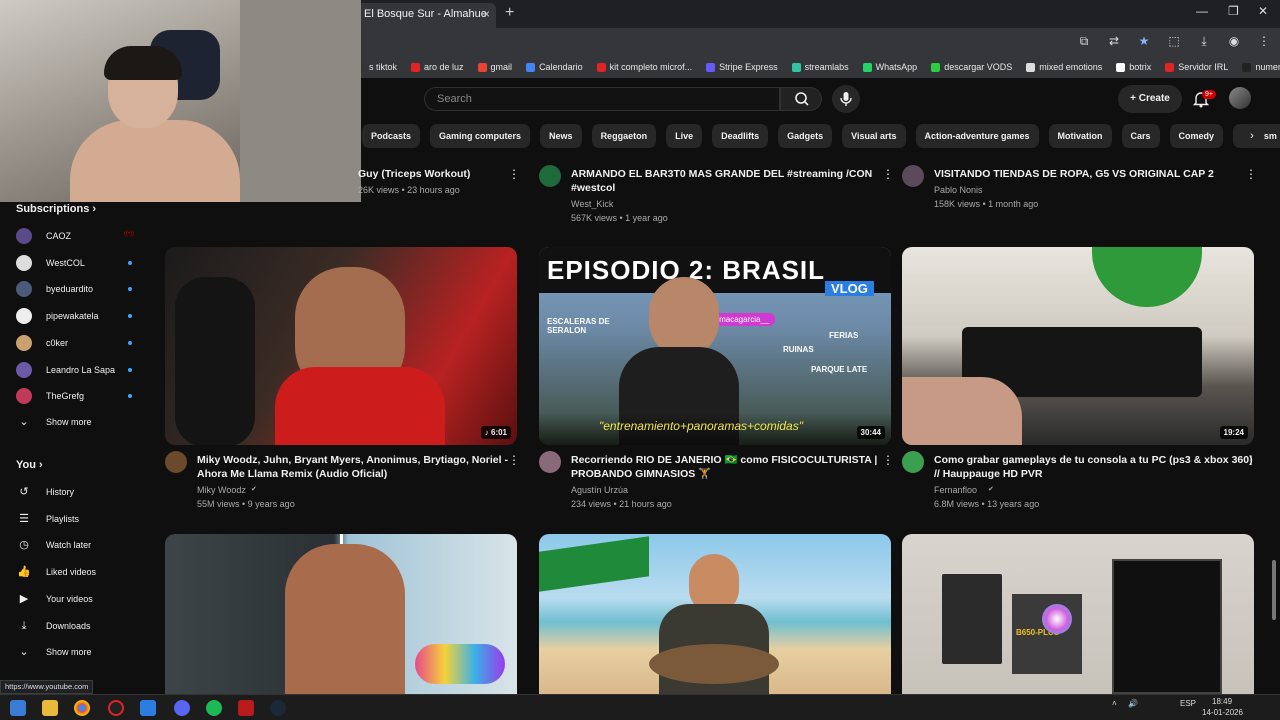 The width and height of the screenshot is (1280, 720). I want to click on clock-date: 14-01-2026, so click(1222, 712).